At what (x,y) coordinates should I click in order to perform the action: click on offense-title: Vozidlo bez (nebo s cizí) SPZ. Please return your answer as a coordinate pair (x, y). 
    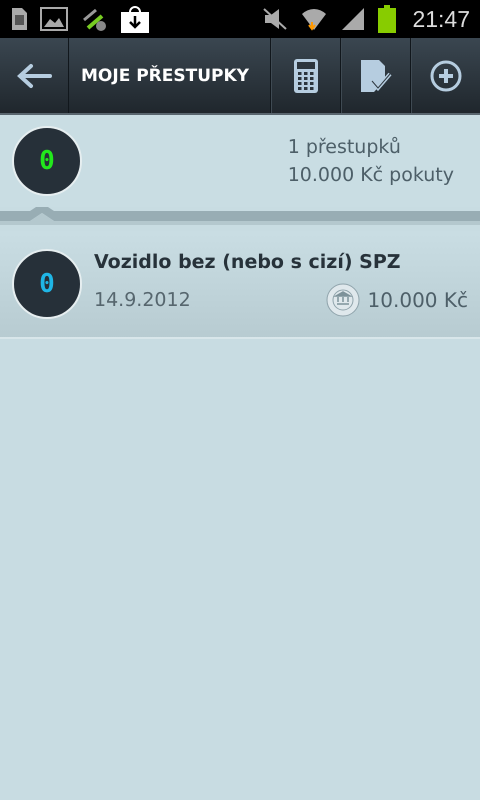
    Looking at the image, I should click on (248, 262).